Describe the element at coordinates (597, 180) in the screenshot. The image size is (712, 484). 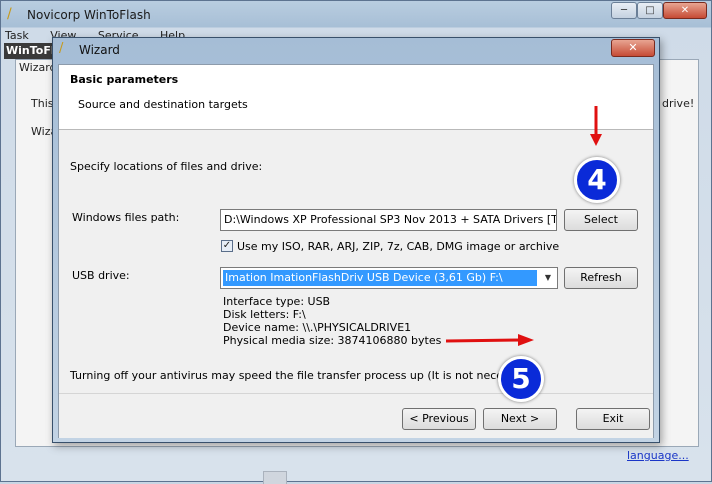
I see `step-4-marker: 4` at that location.